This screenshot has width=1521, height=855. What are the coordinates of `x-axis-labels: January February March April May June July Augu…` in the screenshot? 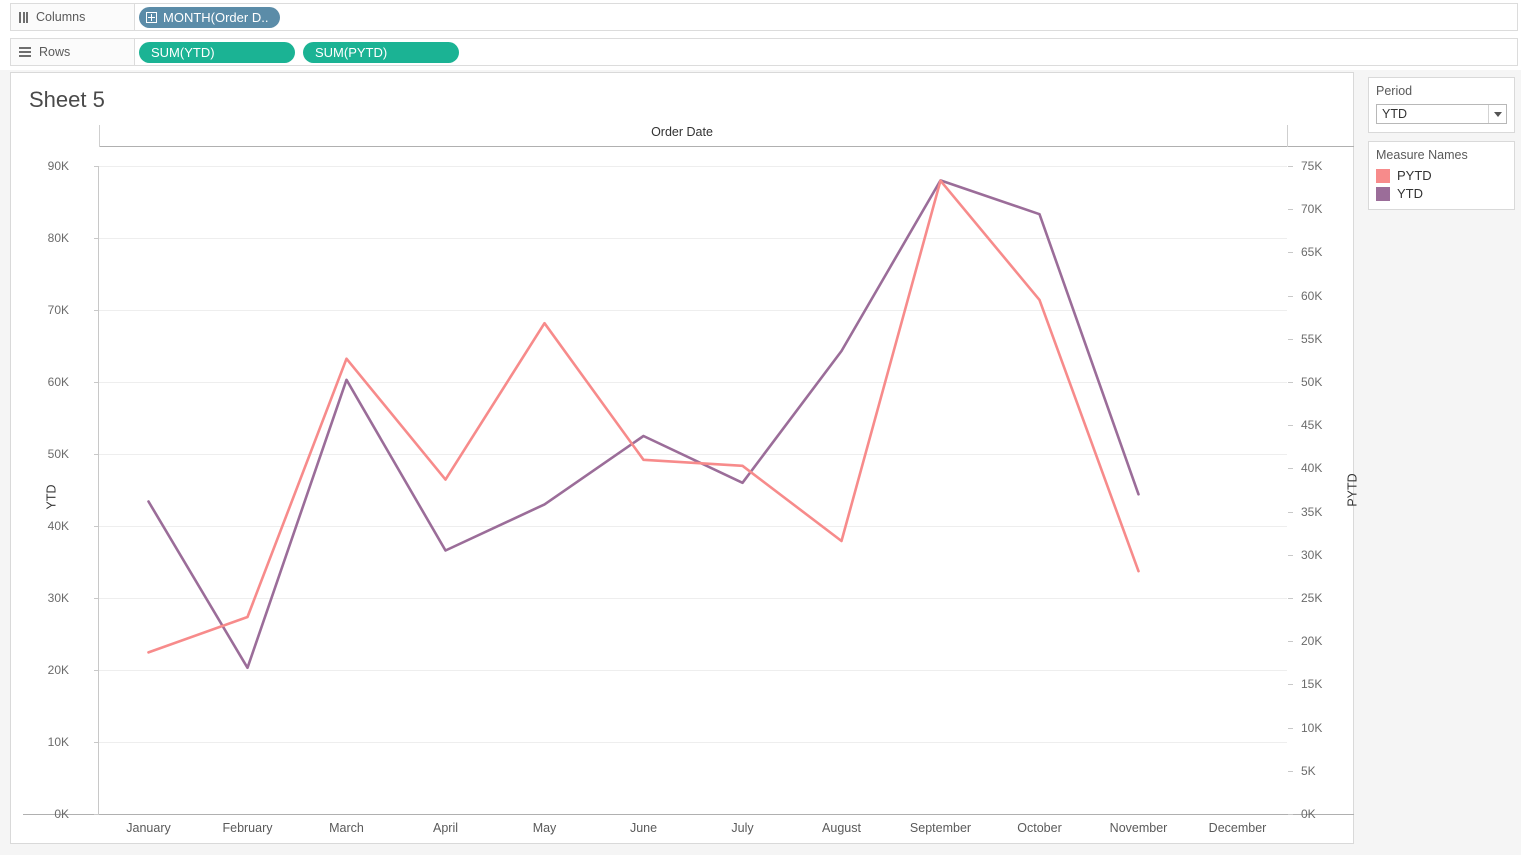 It's located at (693, 833).